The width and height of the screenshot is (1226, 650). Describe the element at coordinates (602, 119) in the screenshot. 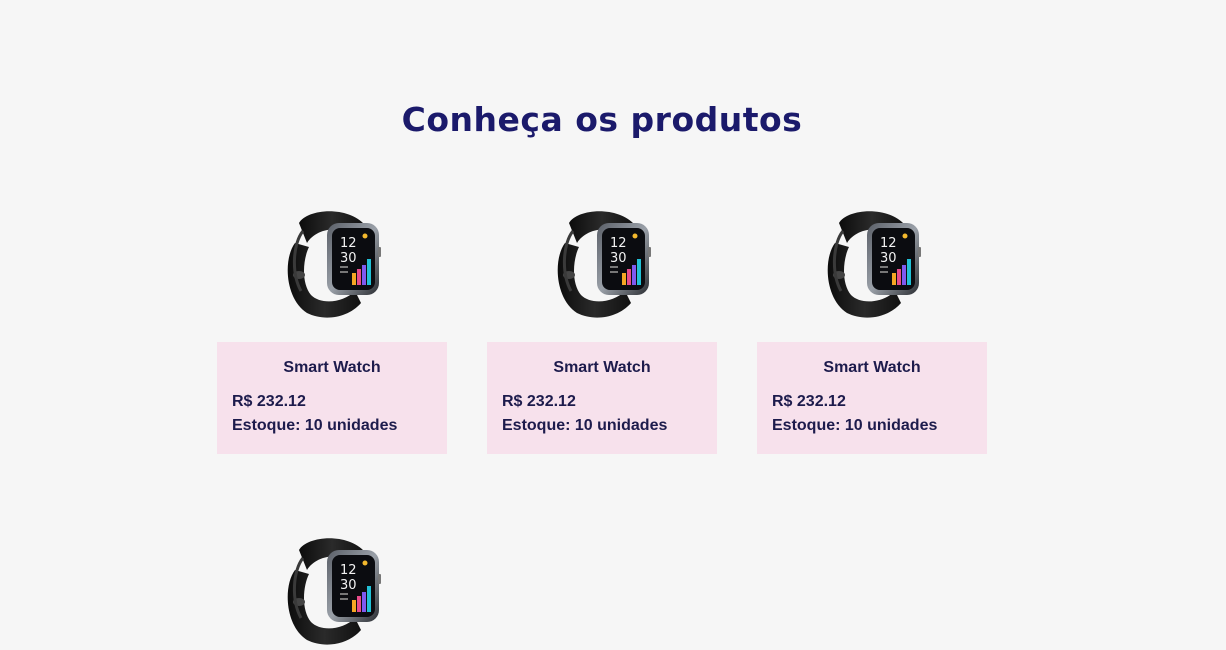

I see `section-title: Conheça os produtos` at that location.